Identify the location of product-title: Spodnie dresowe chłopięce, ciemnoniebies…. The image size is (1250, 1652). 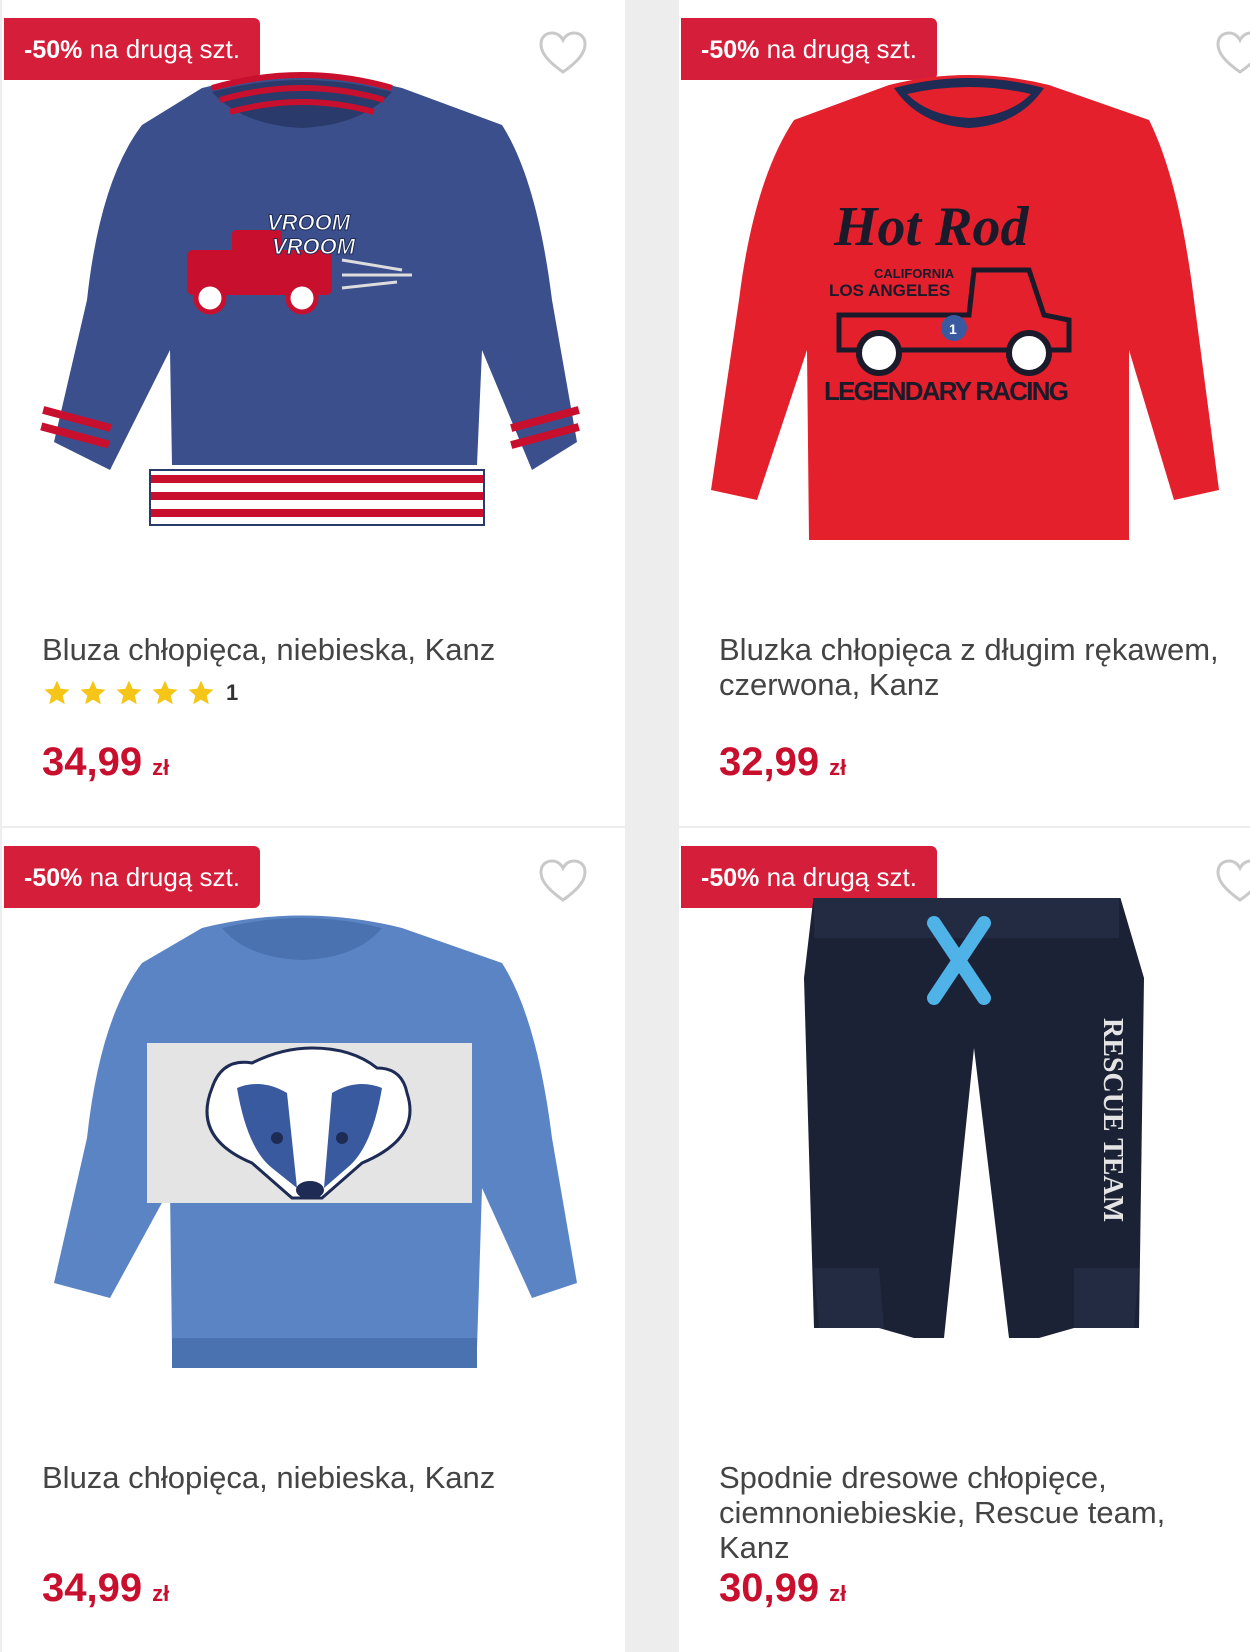
(979, 1512).